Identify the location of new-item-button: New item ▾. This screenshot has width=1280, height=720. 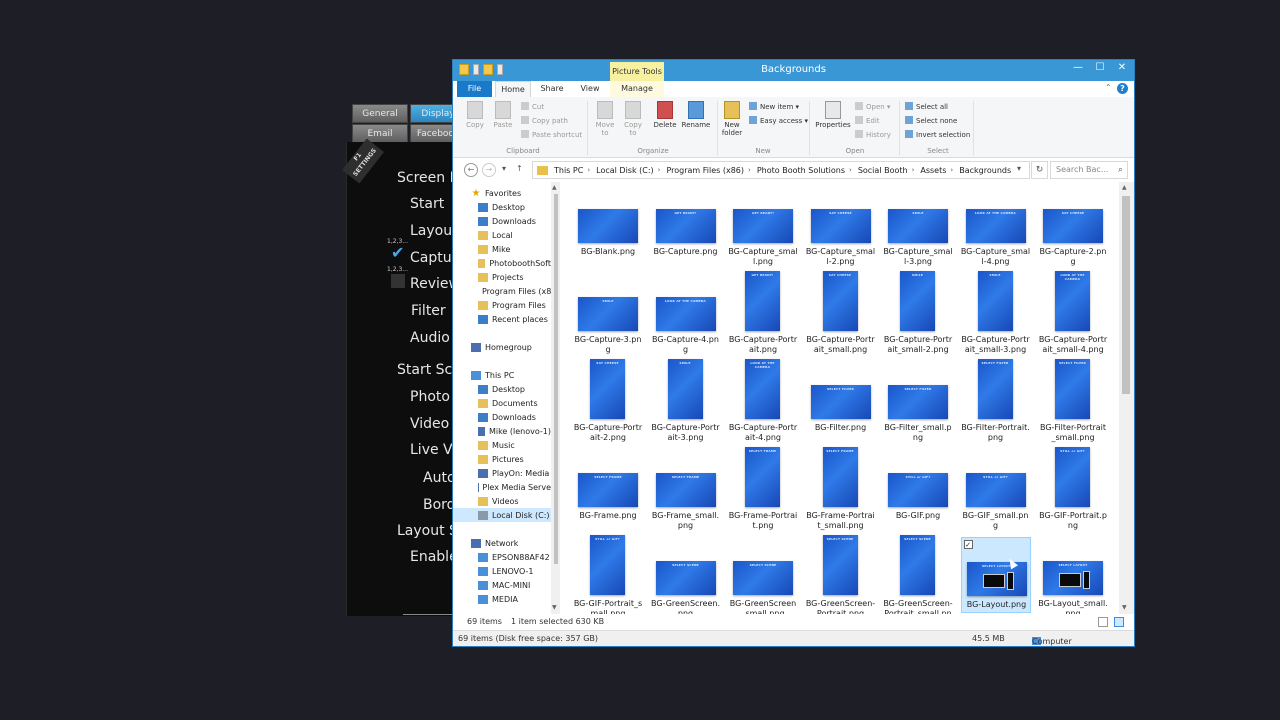
(774, 106).